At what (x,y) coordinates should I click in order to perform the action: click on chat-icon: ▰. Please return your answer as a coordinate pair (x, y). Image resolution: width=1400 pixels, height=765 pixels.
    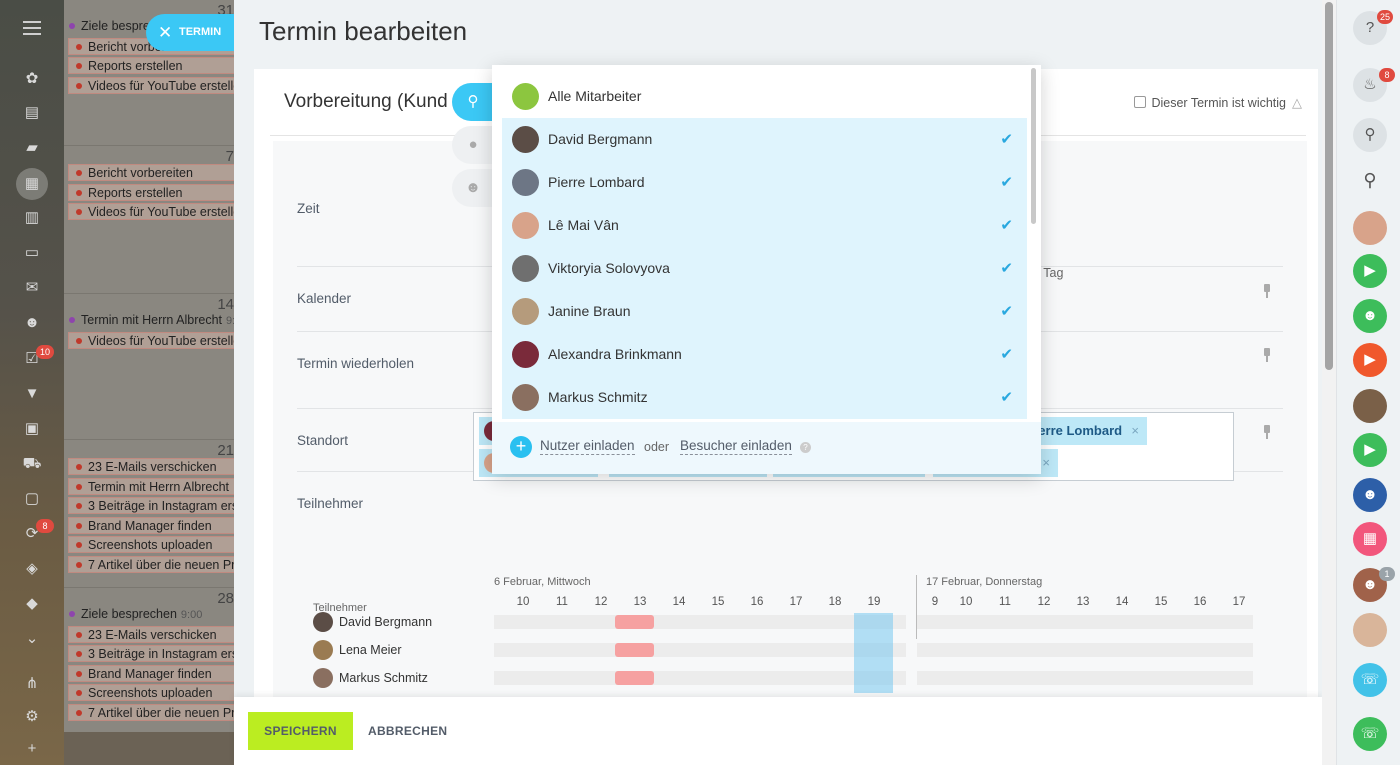
    Looking at the image, I should click on (32, 148).